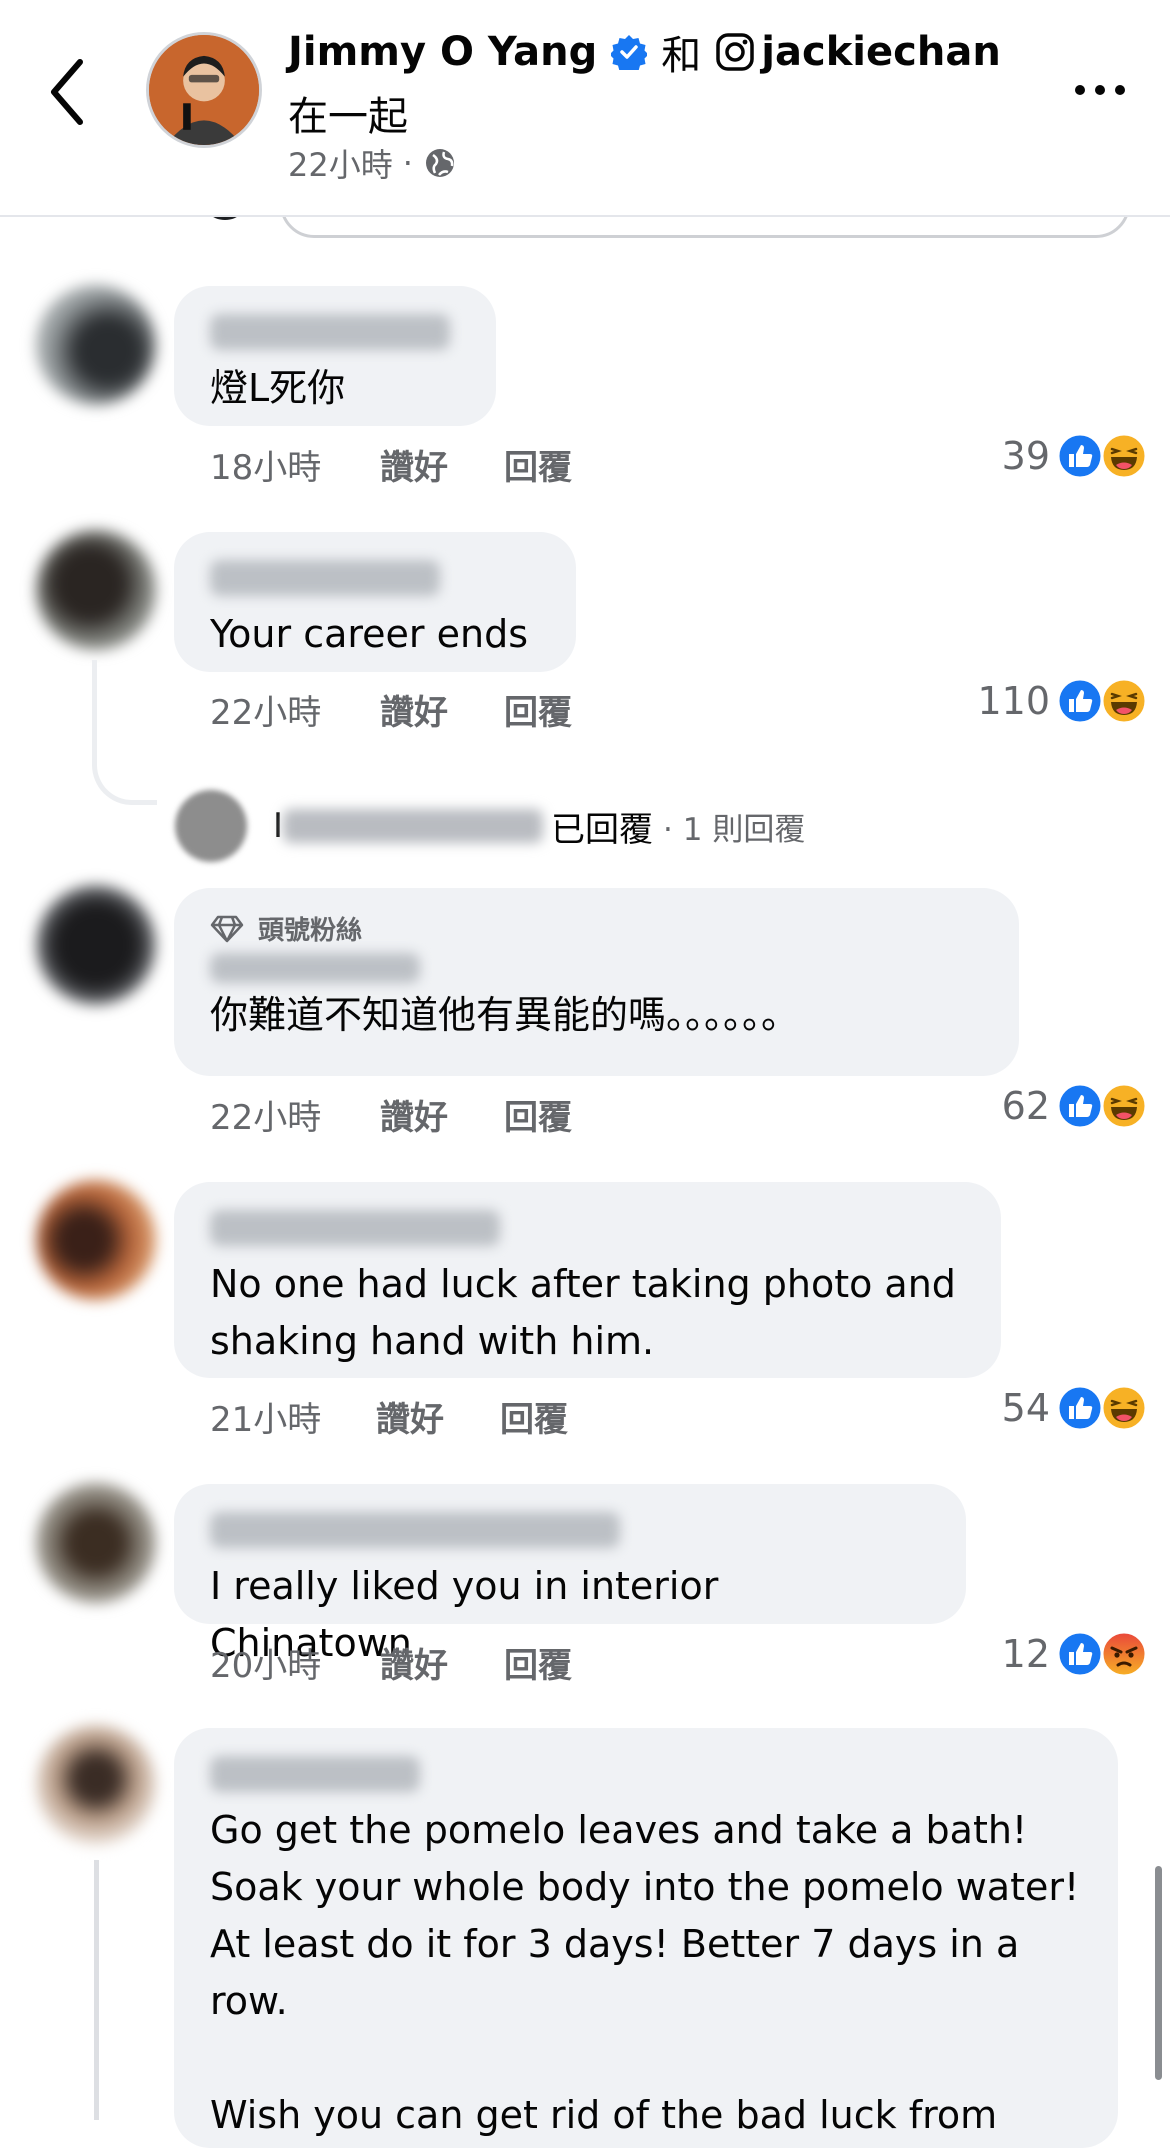 The height and width of the screenshot is (2148, 1170). I want to click on reply-count: · 1 則回覆, so click(734, 829).